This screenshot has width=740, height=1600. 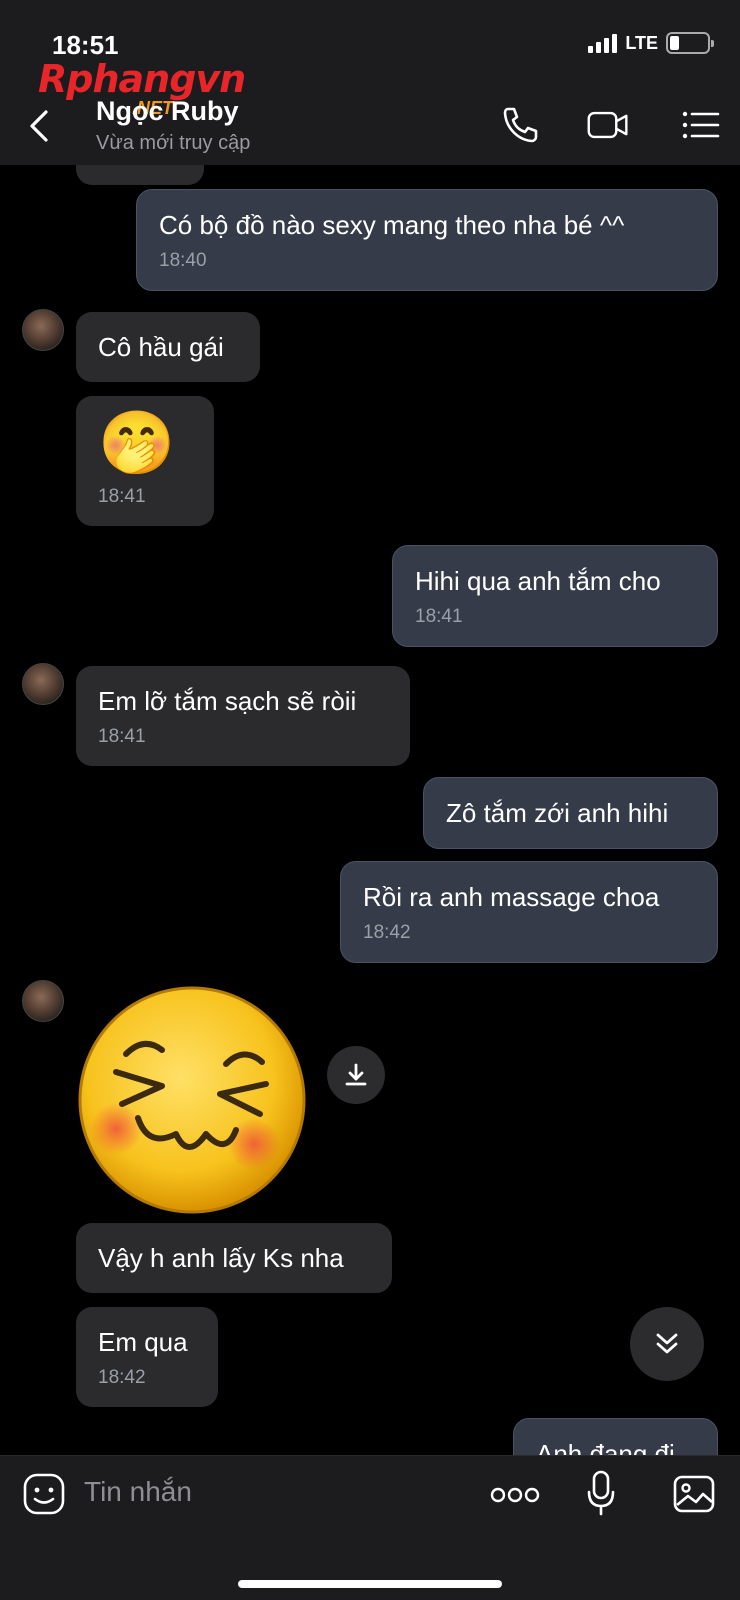 What do you see at coordinates (511, 897) in the screenshot?
I see `message-text: Rồi ra anh massage choa` at bounding box center [511, 897].